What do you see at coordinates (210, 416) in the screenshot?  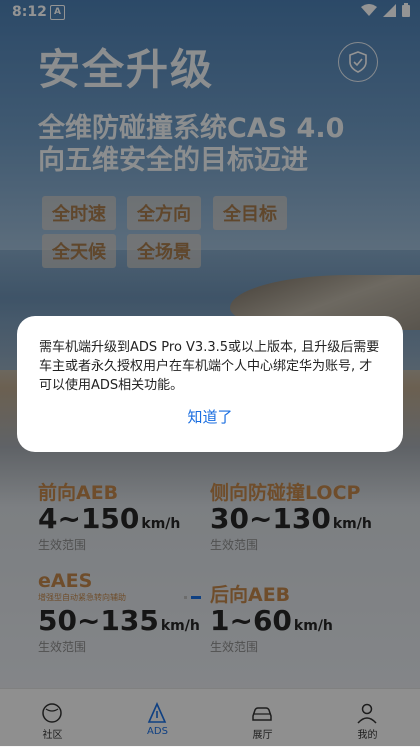 I see `got-it-button: 知道了` at bounding box center [210, 416].